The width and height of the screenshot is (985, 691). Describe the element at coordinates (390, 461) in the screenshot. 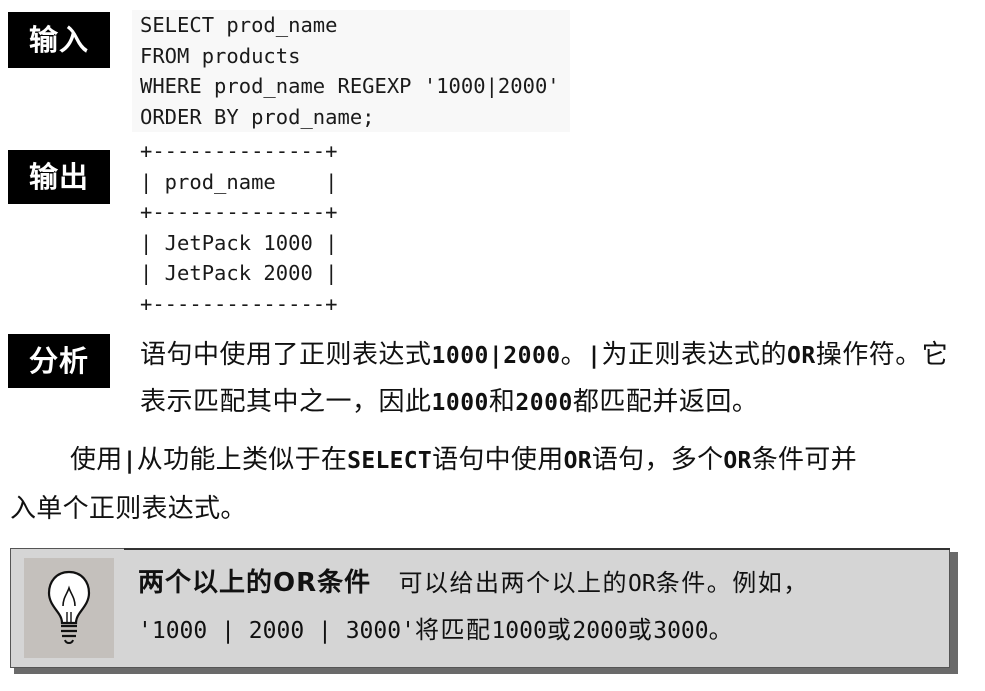

I see `paragraph-code-segment: SELECT` at that location.